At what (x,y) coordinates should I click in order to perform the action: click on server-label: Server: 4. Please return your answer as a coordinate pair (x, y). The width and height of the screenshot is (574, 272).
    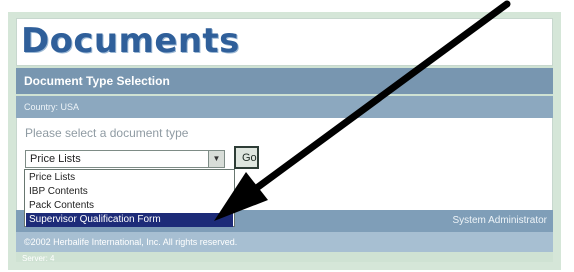
    Looking at the image, I should click on (38, 258).